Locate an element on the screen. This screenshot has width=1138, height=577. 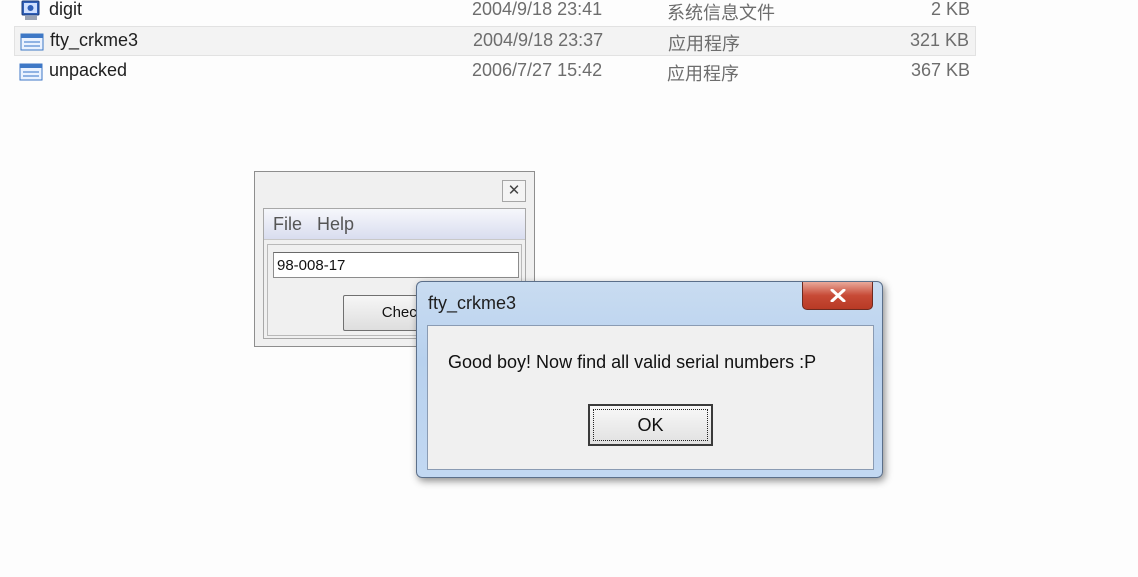
system-info-file-icon is located at coordinates (31, 11).